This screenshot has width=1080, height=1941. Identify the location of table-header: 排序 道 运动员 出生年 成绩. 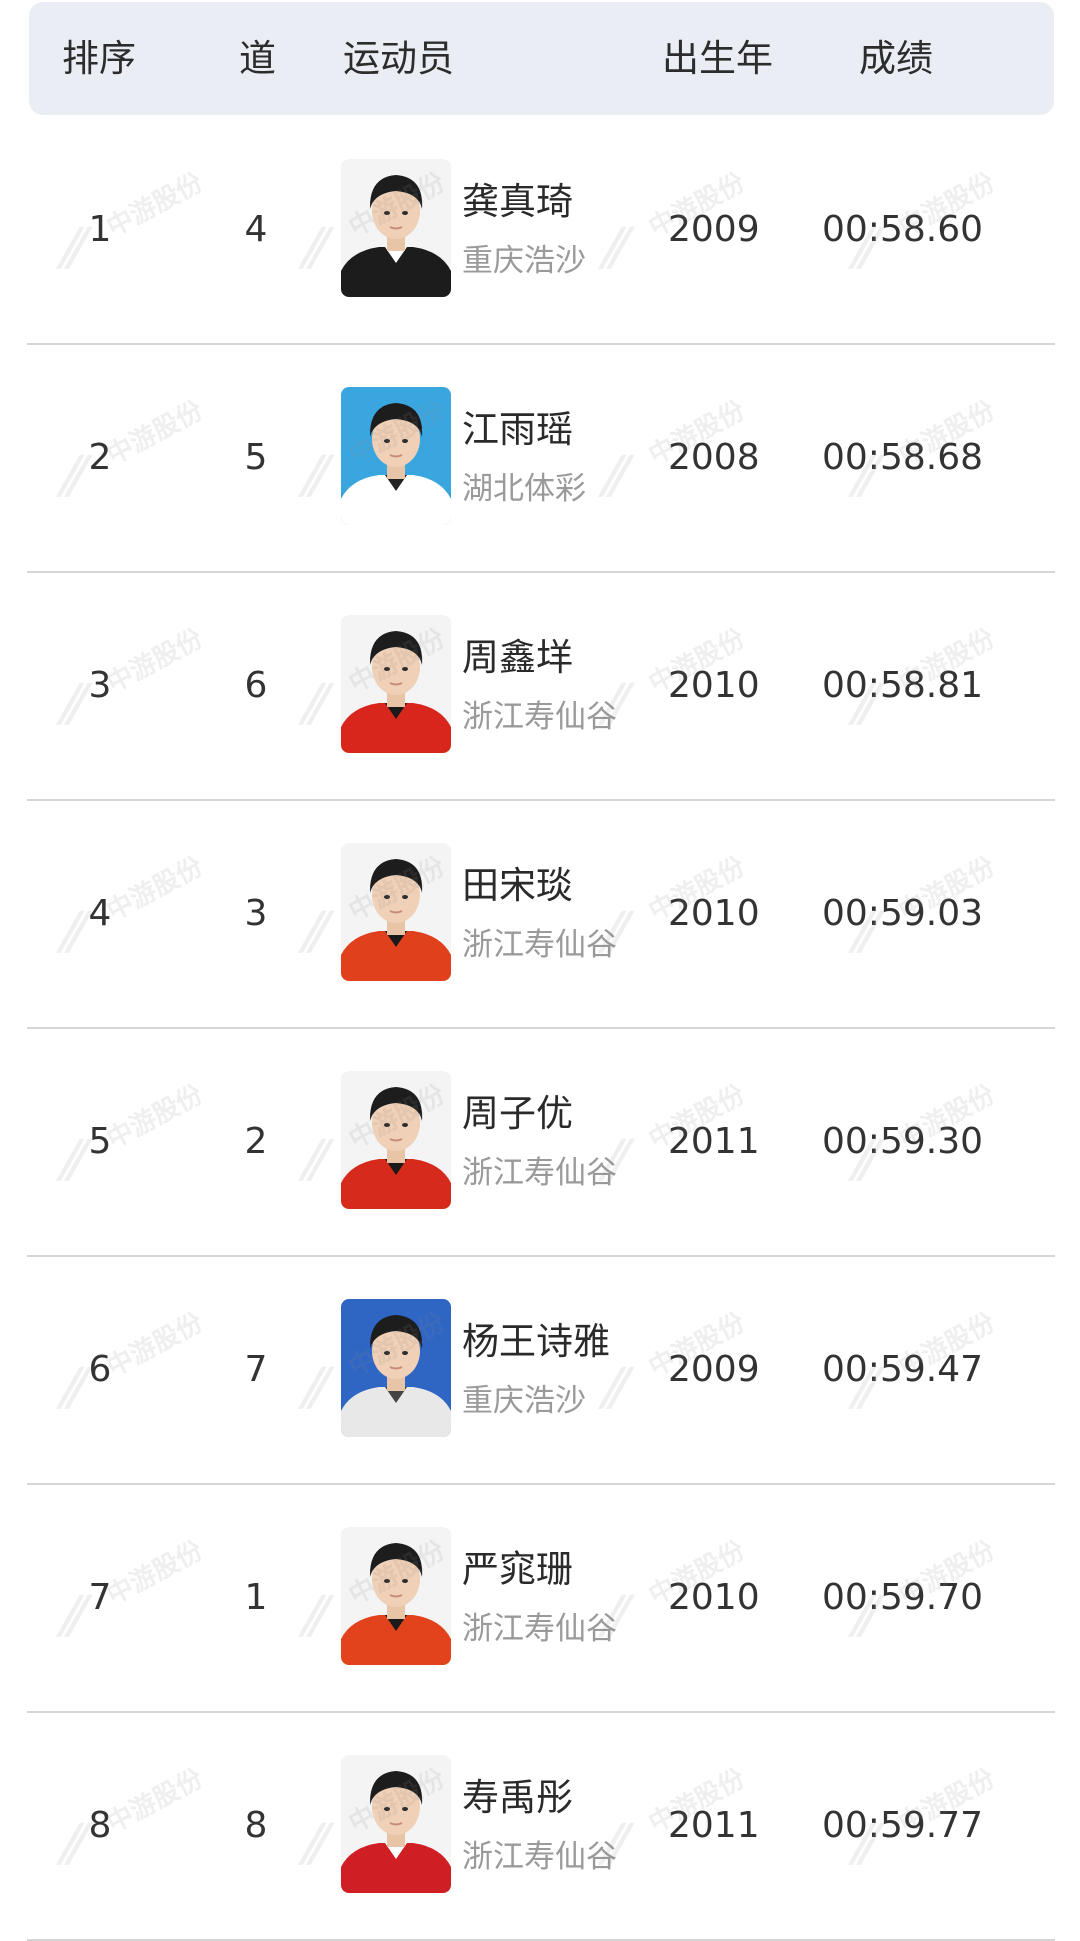
(541, 58).